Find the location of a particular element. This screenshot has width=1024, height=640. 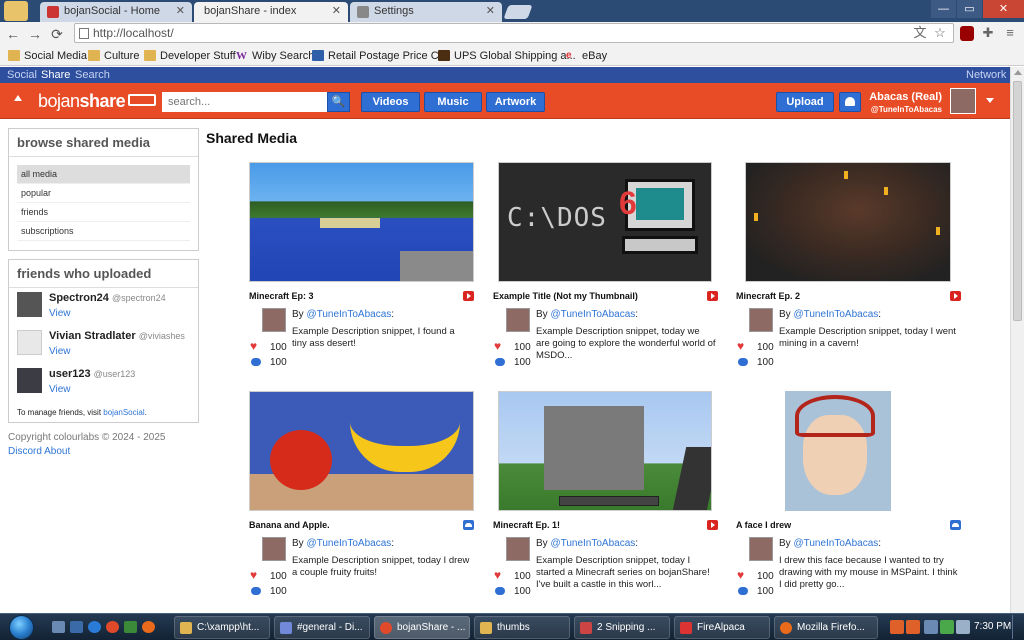

app-icon is located at coordinates (130, 627).